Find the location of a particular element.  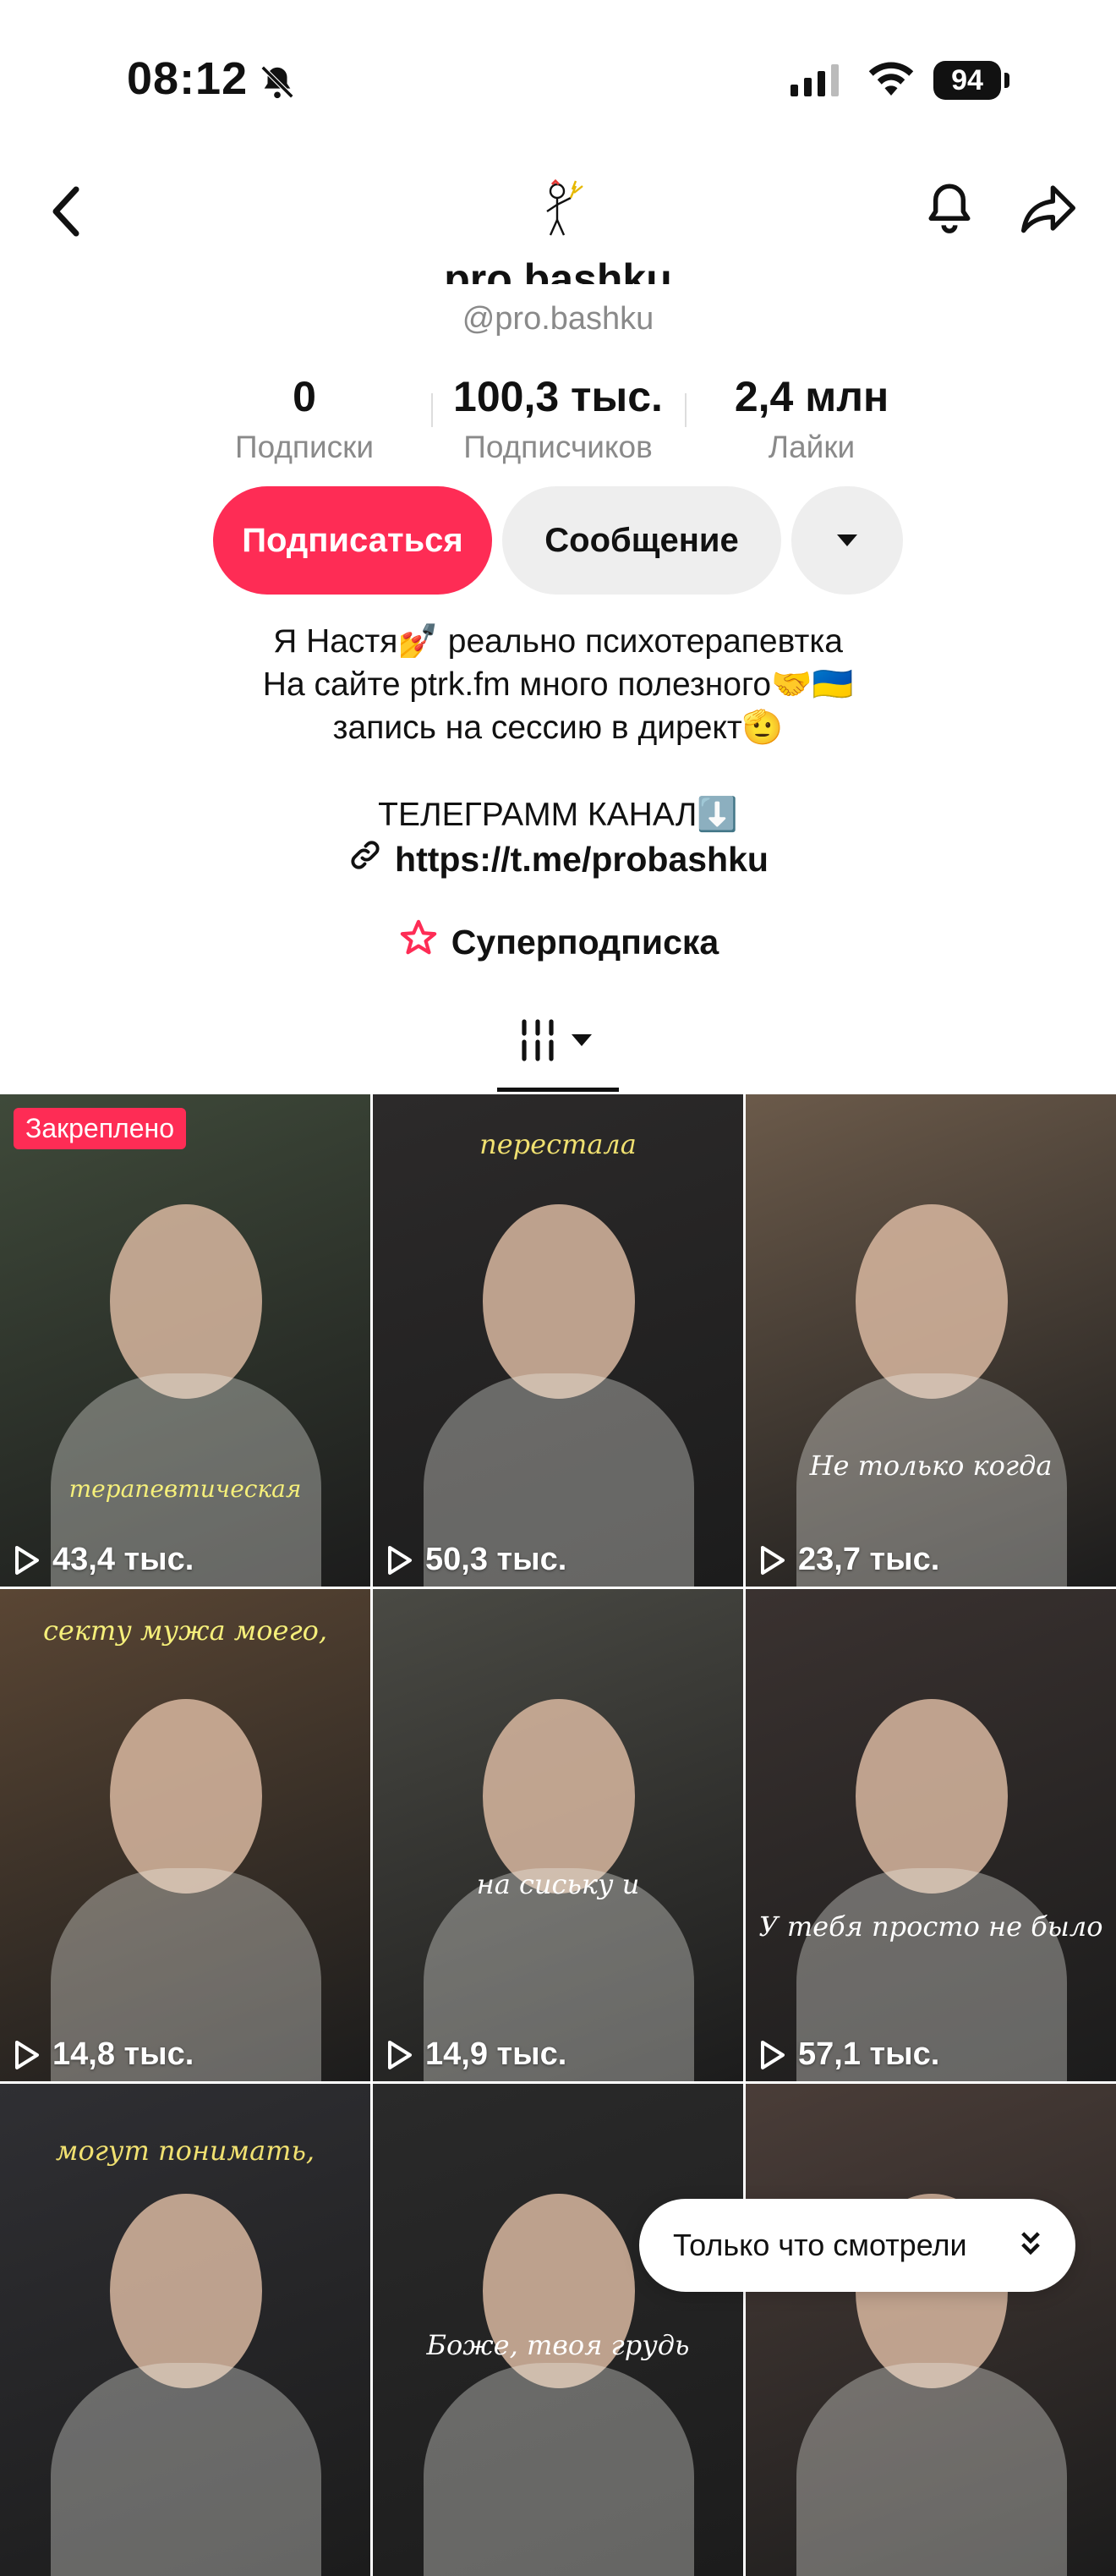

view-count: 50,3 тыс. is located at coordinates (476, 1560).